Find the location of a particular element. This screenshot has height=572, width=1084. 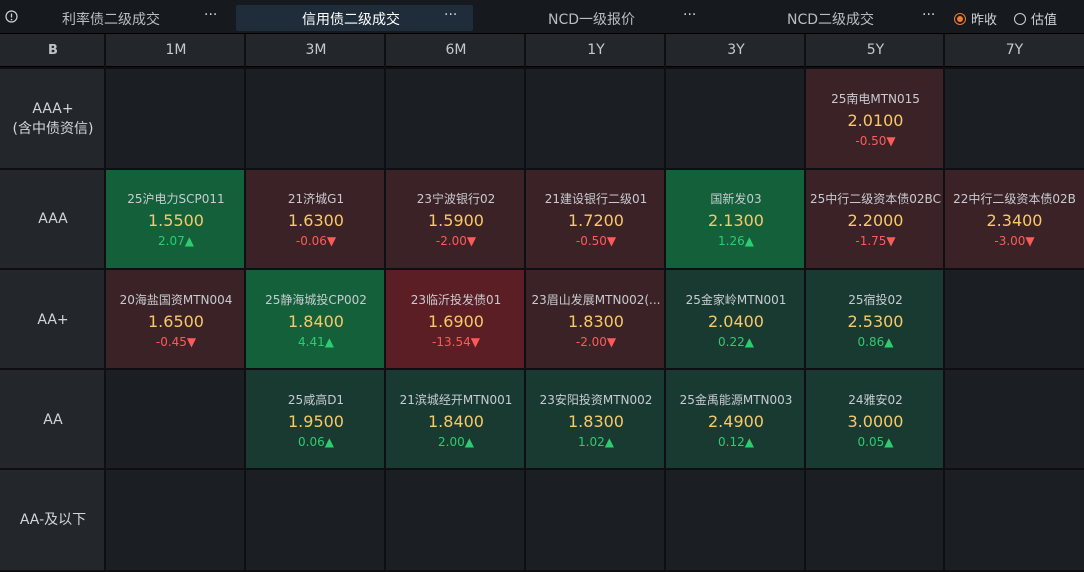

tab-label: 利率债二级成交 is located at coordinates (111, 20).